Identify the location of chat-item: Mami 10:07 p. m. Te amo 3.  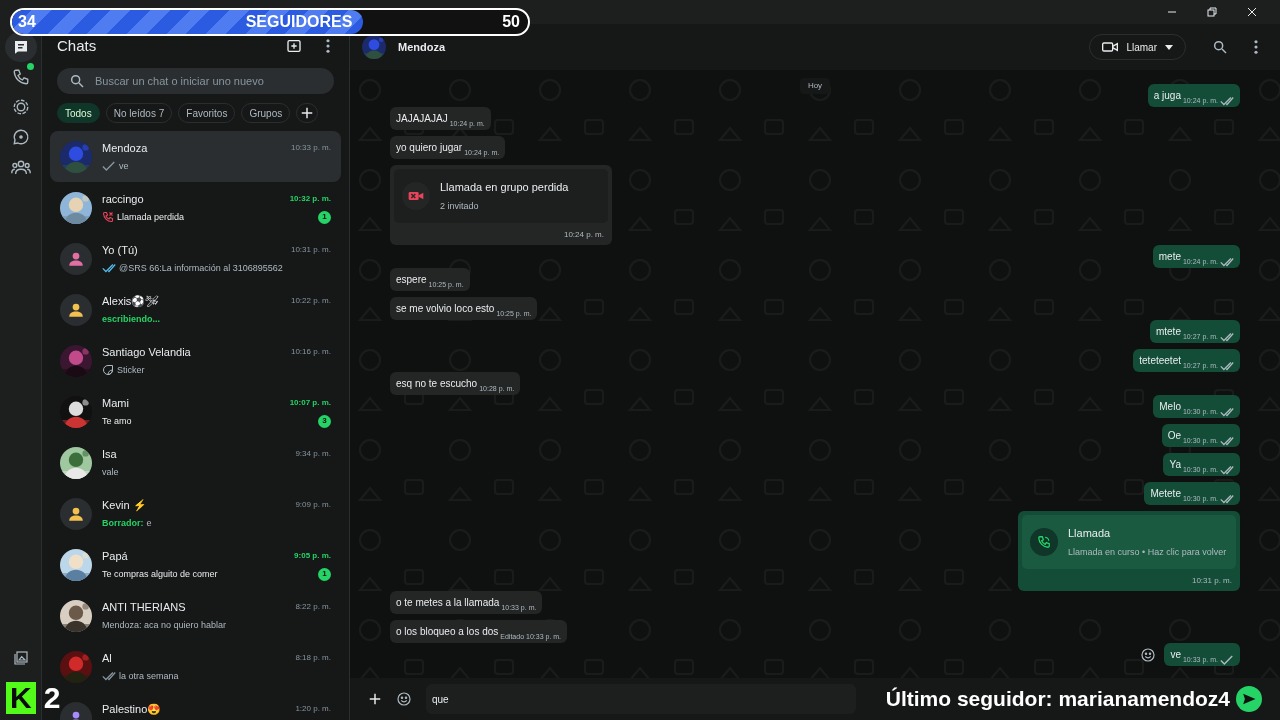
(195, 411).